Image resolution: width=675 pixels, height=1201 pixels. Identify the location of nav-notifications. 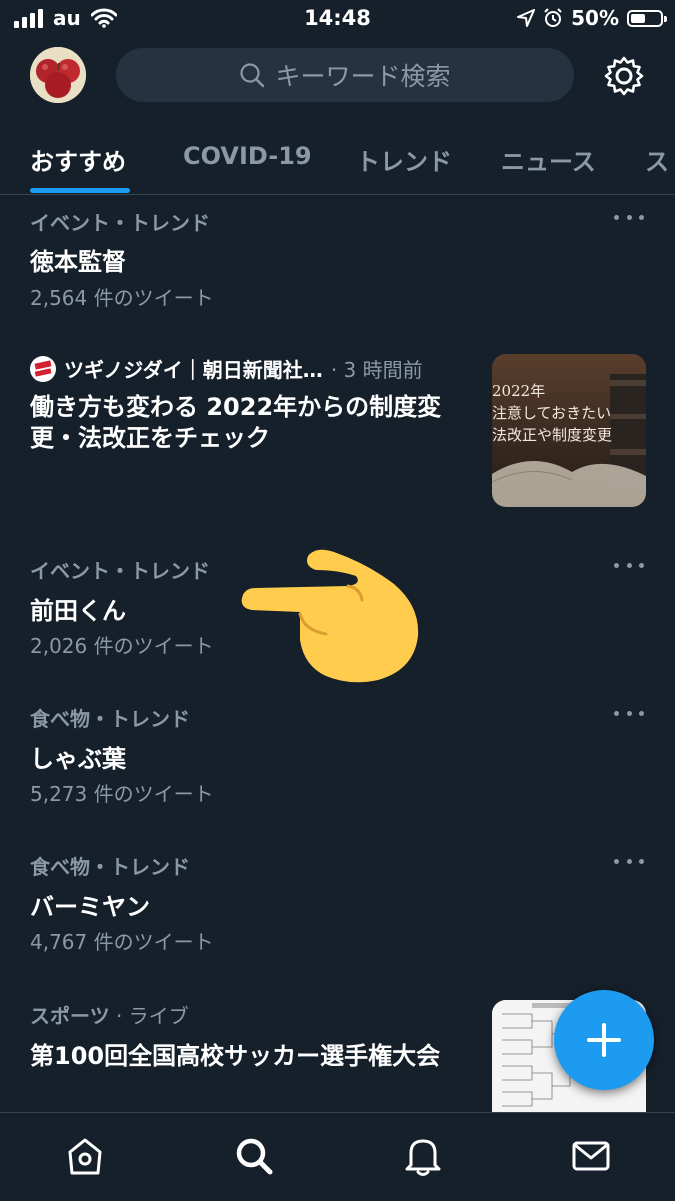
(423, 1156).